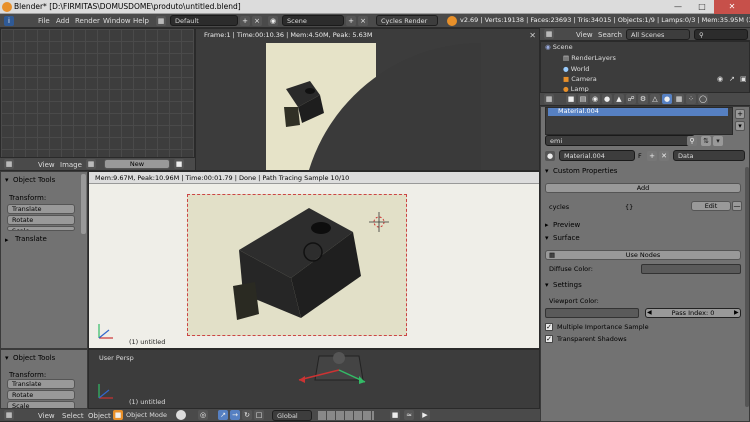 This screenshot has height=422, width=750. I want to click on image-editor-type-icon: ▦, so click(9, 164).